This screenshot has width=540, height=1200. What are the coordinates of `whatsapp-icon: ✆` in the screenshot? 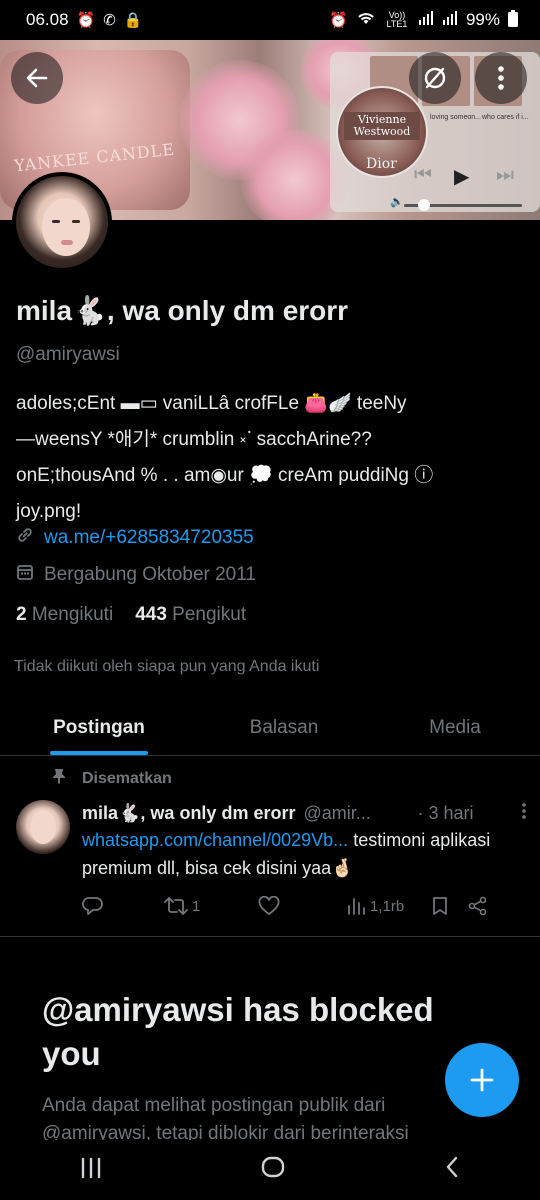 It's located at (109, 20).